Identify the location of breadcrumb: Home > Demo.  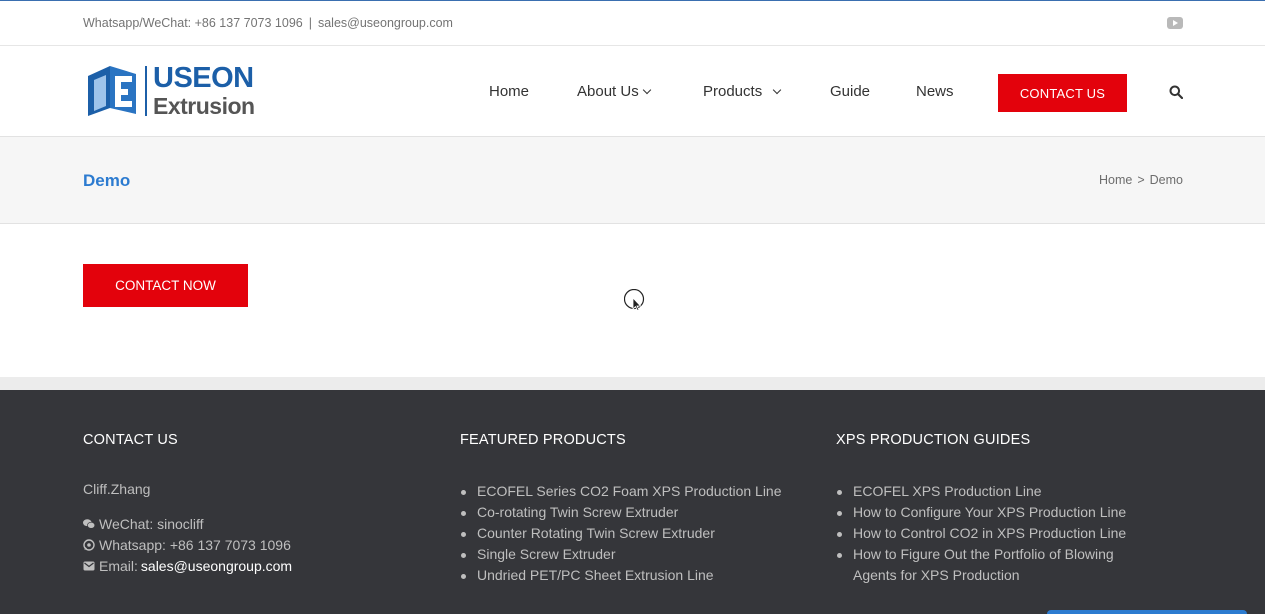
(1141, 180).